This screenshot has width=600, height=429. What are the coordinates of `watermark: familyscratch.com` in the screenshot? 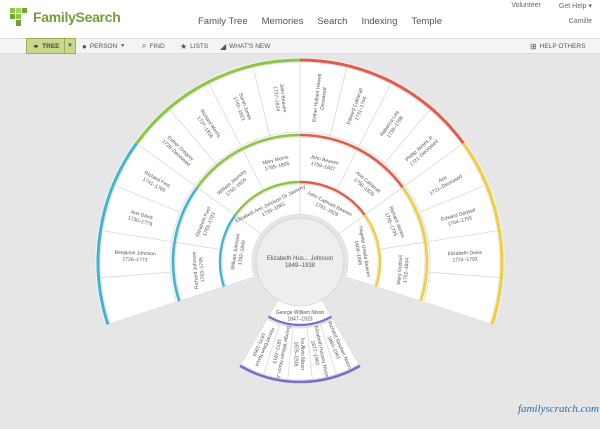 It's located at (558, 409).